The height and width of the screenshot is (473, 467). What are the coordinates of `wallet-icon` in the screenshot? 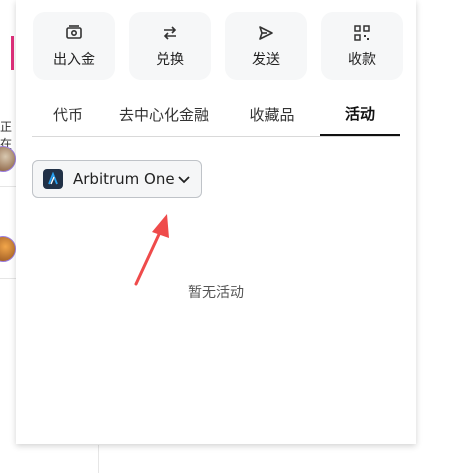 It's located at (74, 32).